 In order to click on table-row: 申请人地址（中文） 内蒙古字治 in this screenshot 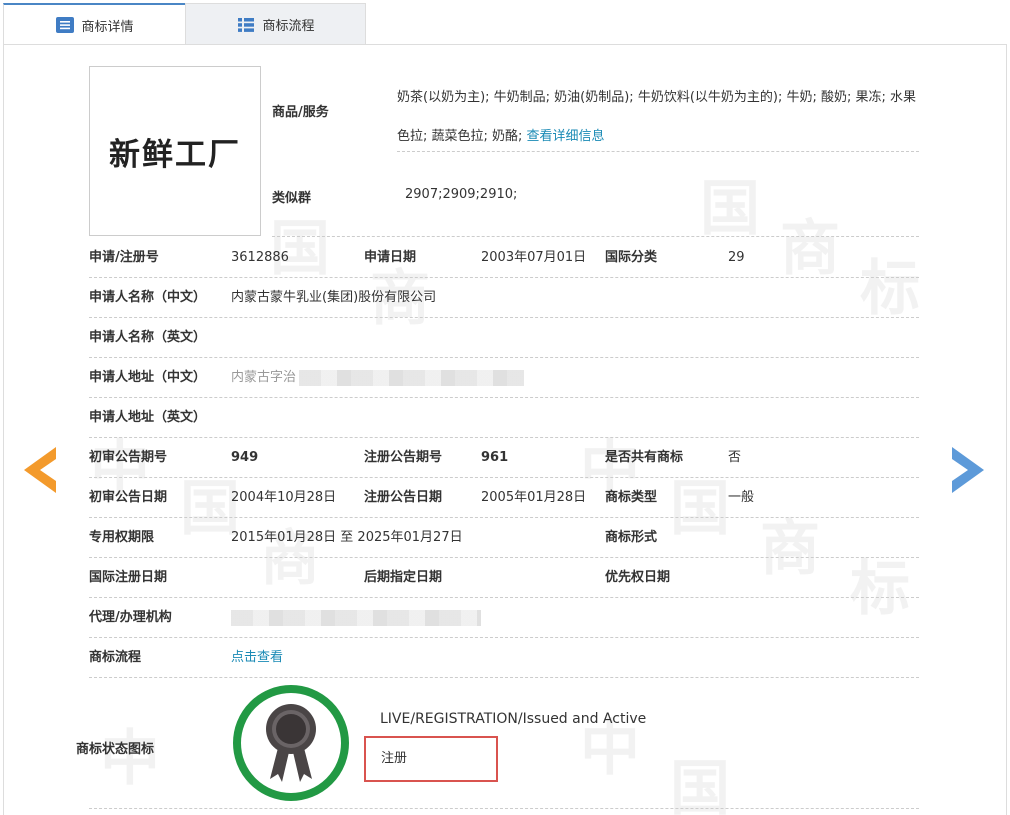, I will do `click(504, 378)`.